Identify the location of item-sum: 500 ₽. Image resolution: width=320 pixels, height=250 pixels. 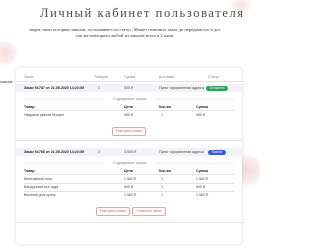
(201, 187).